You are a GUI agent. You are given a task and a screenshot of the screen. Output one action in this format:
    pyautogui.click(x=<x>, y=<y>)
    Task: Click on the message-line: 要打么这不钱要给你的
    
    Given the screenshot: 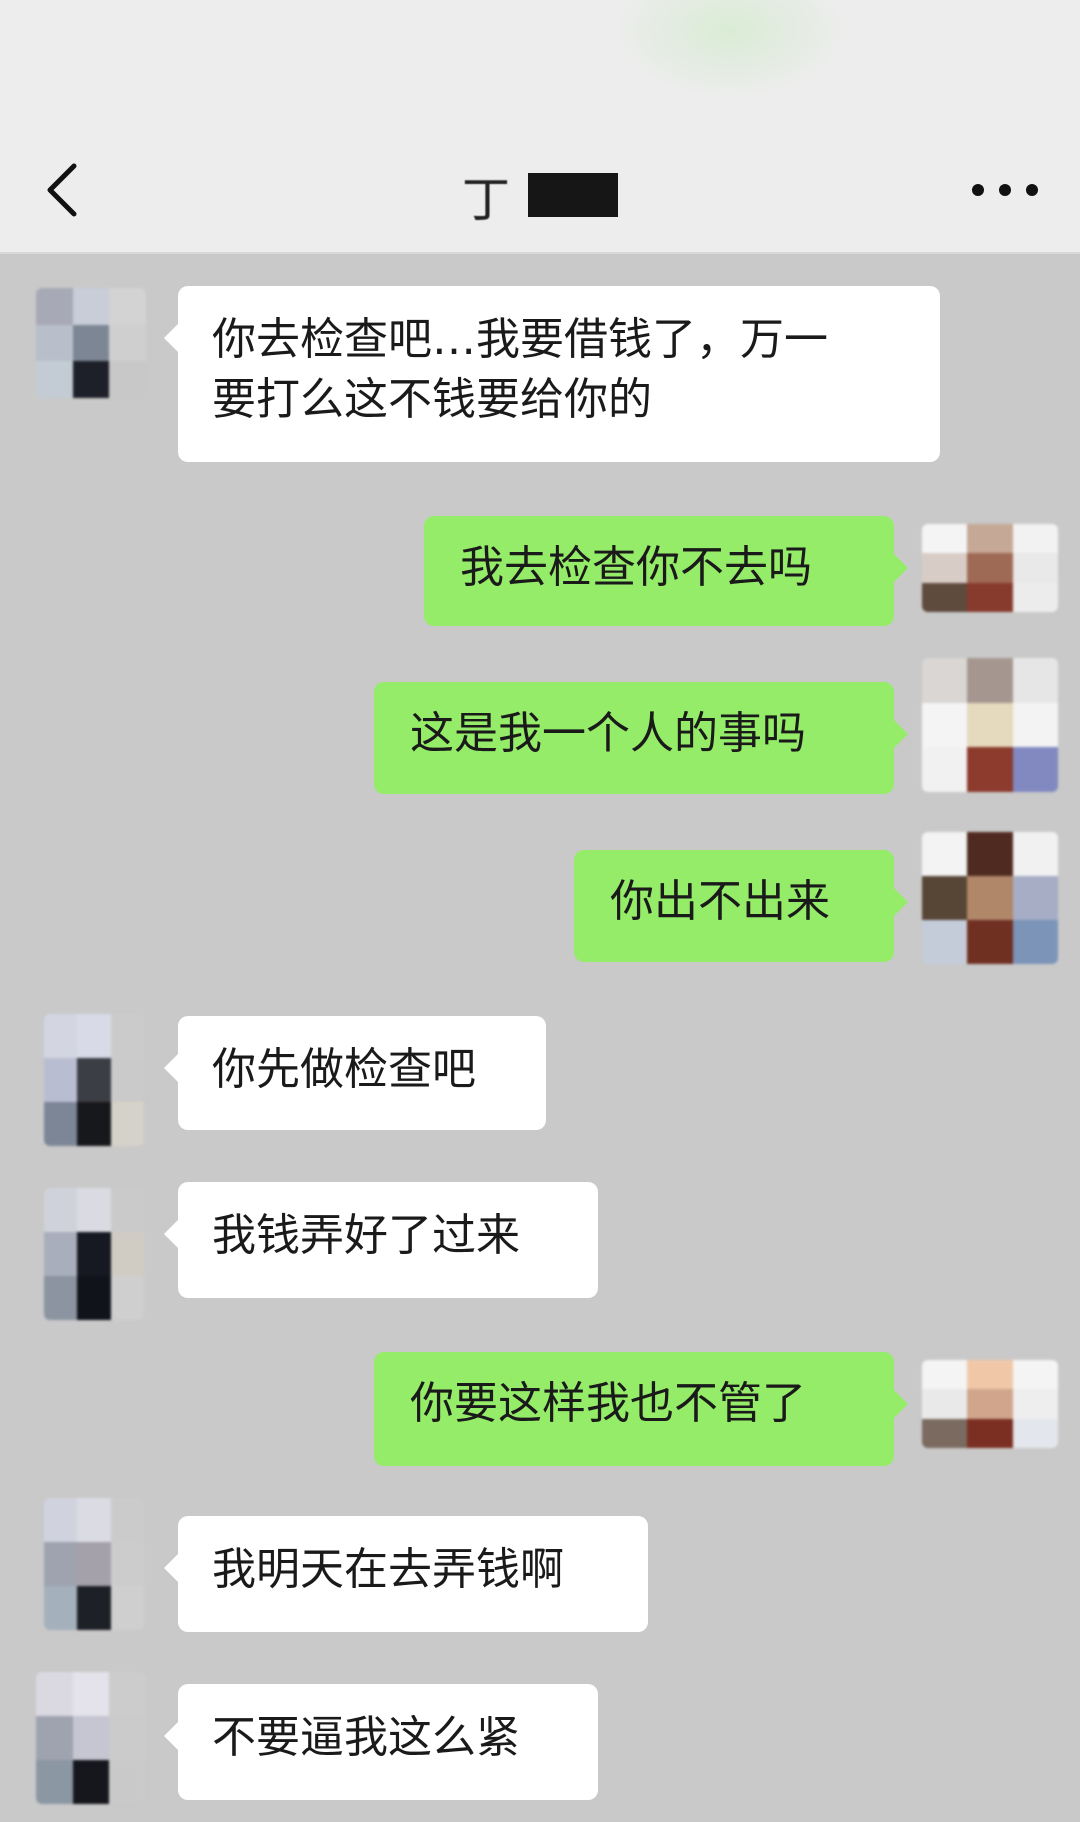 What is the action you would take?
    pyautogui.click(x=432, y=399)
    